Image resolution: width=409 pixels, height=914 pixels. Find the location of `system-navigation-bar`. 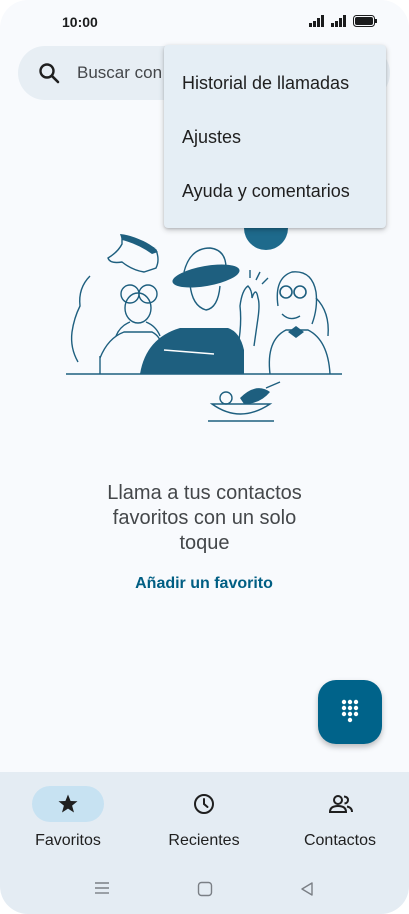

system-navigation-bar is located at coordinates (204, 889).